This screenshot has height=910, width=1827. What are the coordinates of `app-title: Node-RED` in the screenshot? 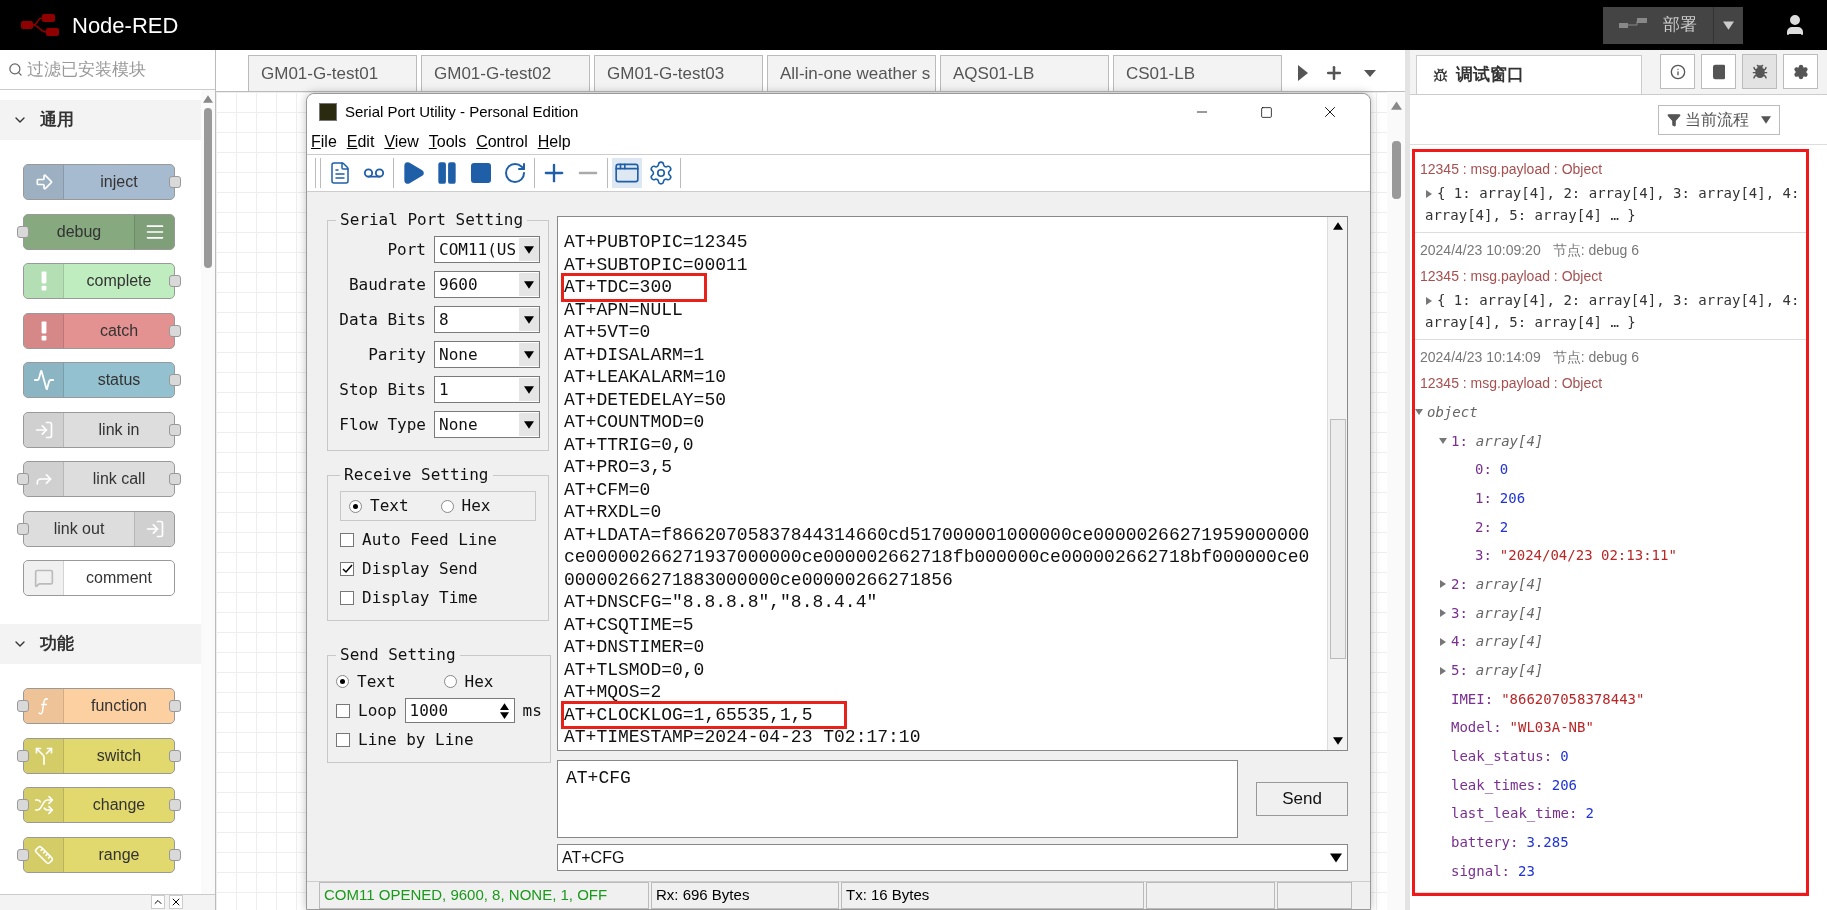 It's located at (125, 25).